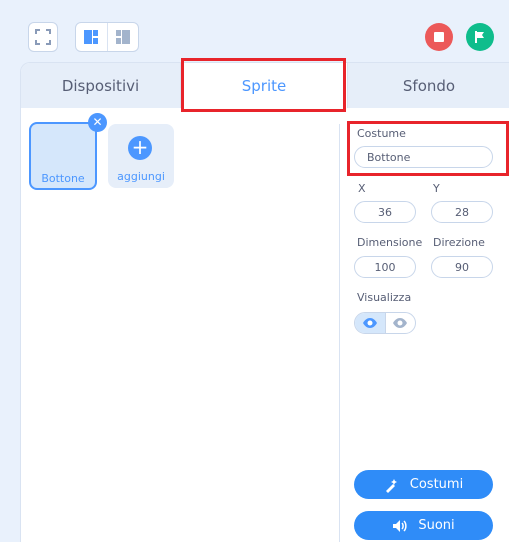 Image resolution: width=509 pixels, height=542 pixels. What do you see at coordinates (459, 242) in the screenshot?
I see `direction-label: Direzione` at bounding box center [459, 242].